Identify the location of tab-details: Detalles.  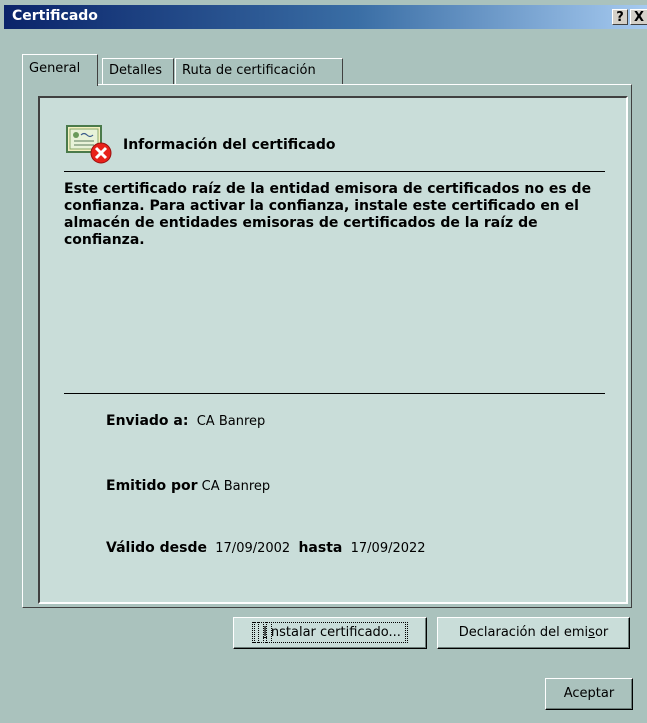
(138, 71).